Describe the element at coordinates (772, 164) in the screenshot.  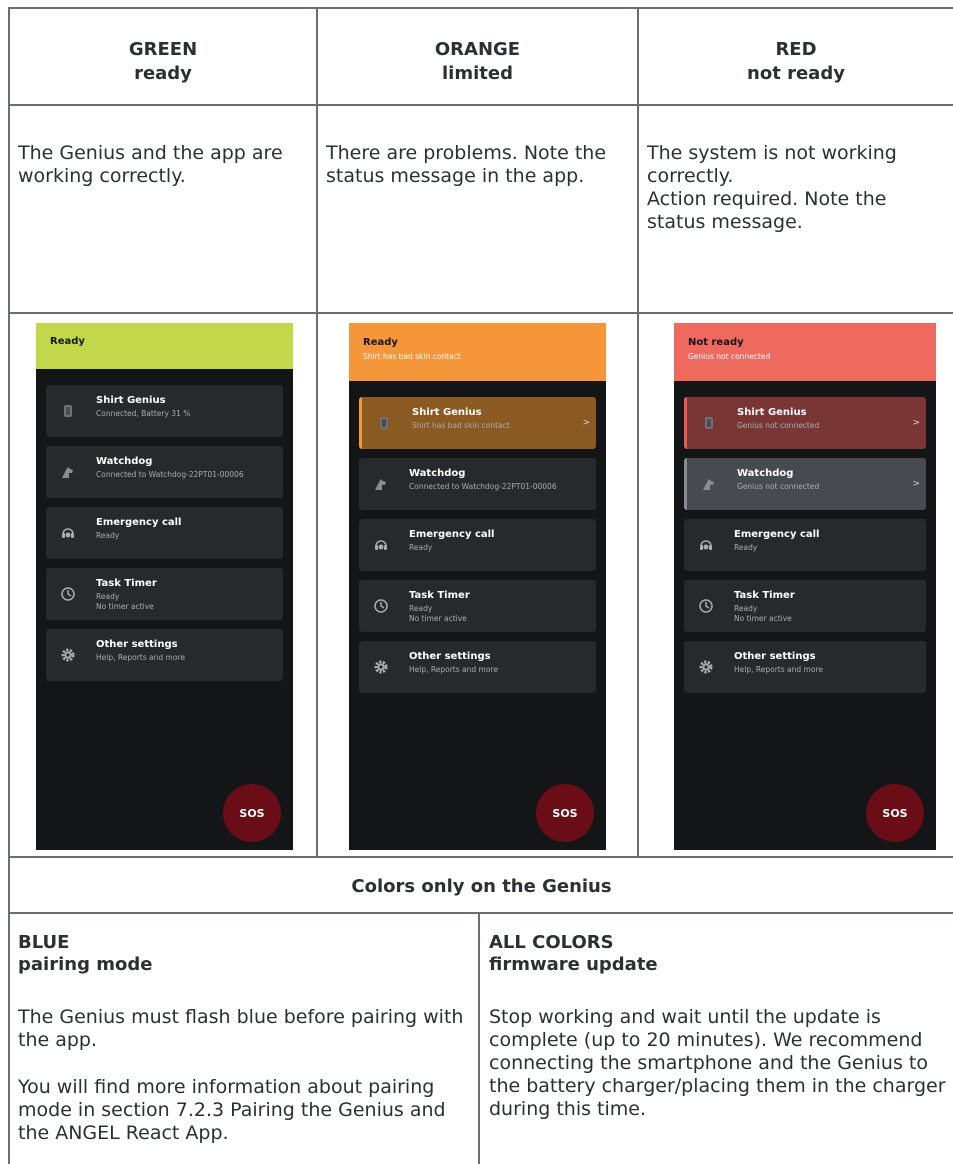
I see `desc-red-line-1: The system is not working correctly.` at that location.